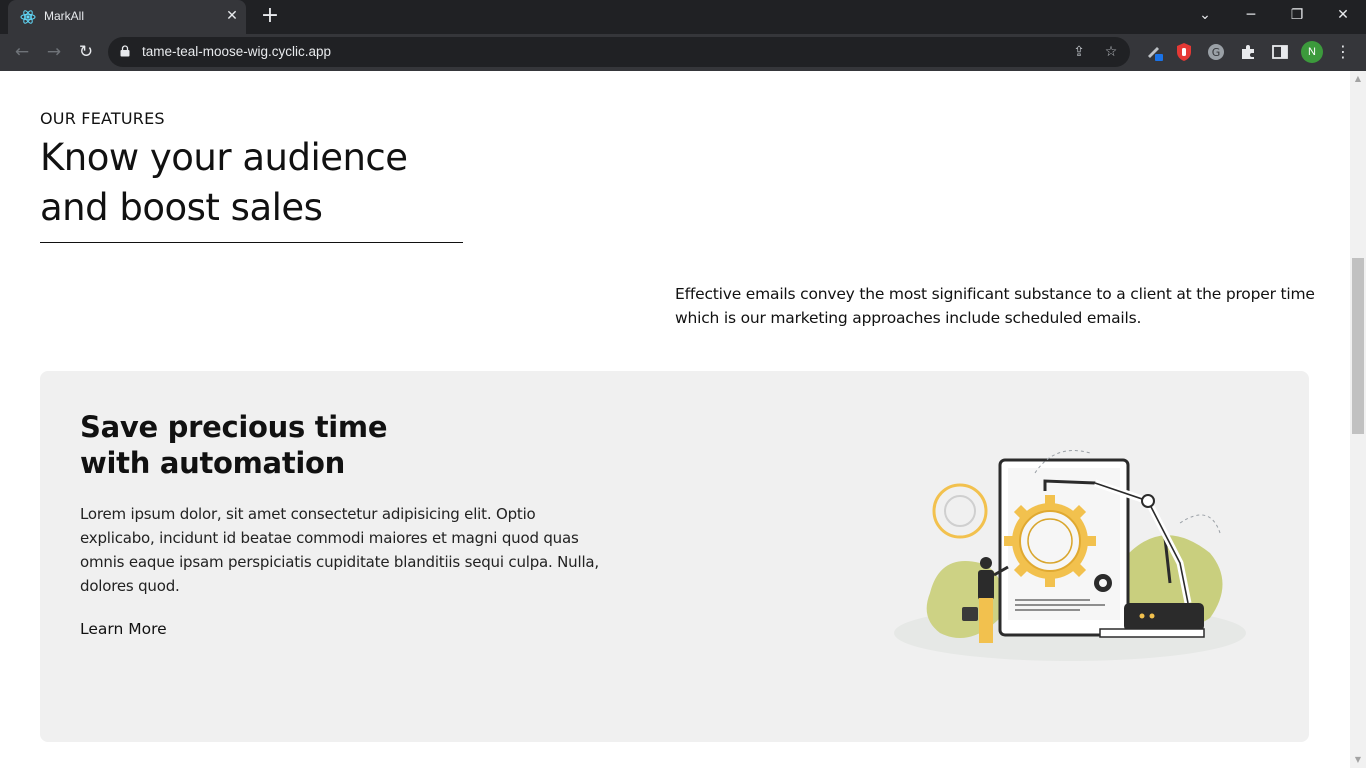  I want to click on card-title-line-2: with automation, so click(212, 463).